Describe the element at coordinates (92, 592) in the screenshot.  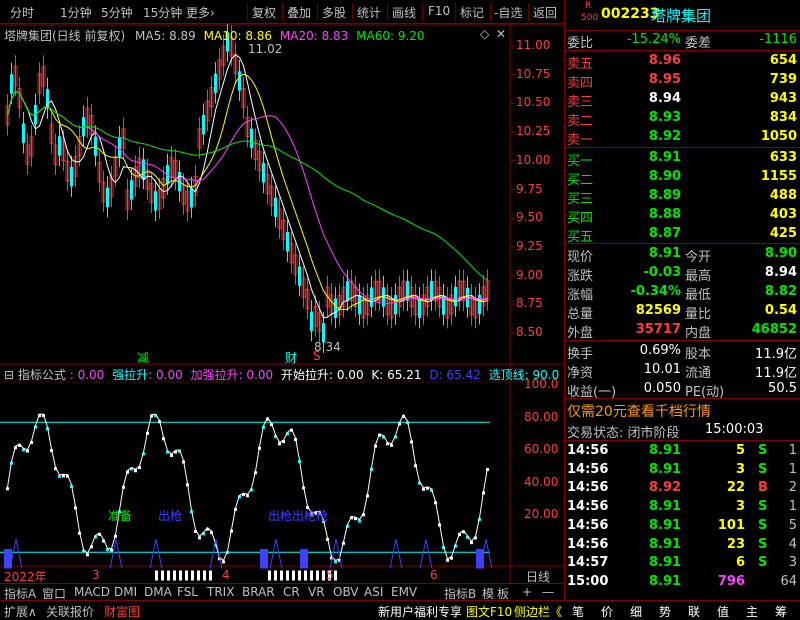
I see `tab-macd: MACD` at that location.